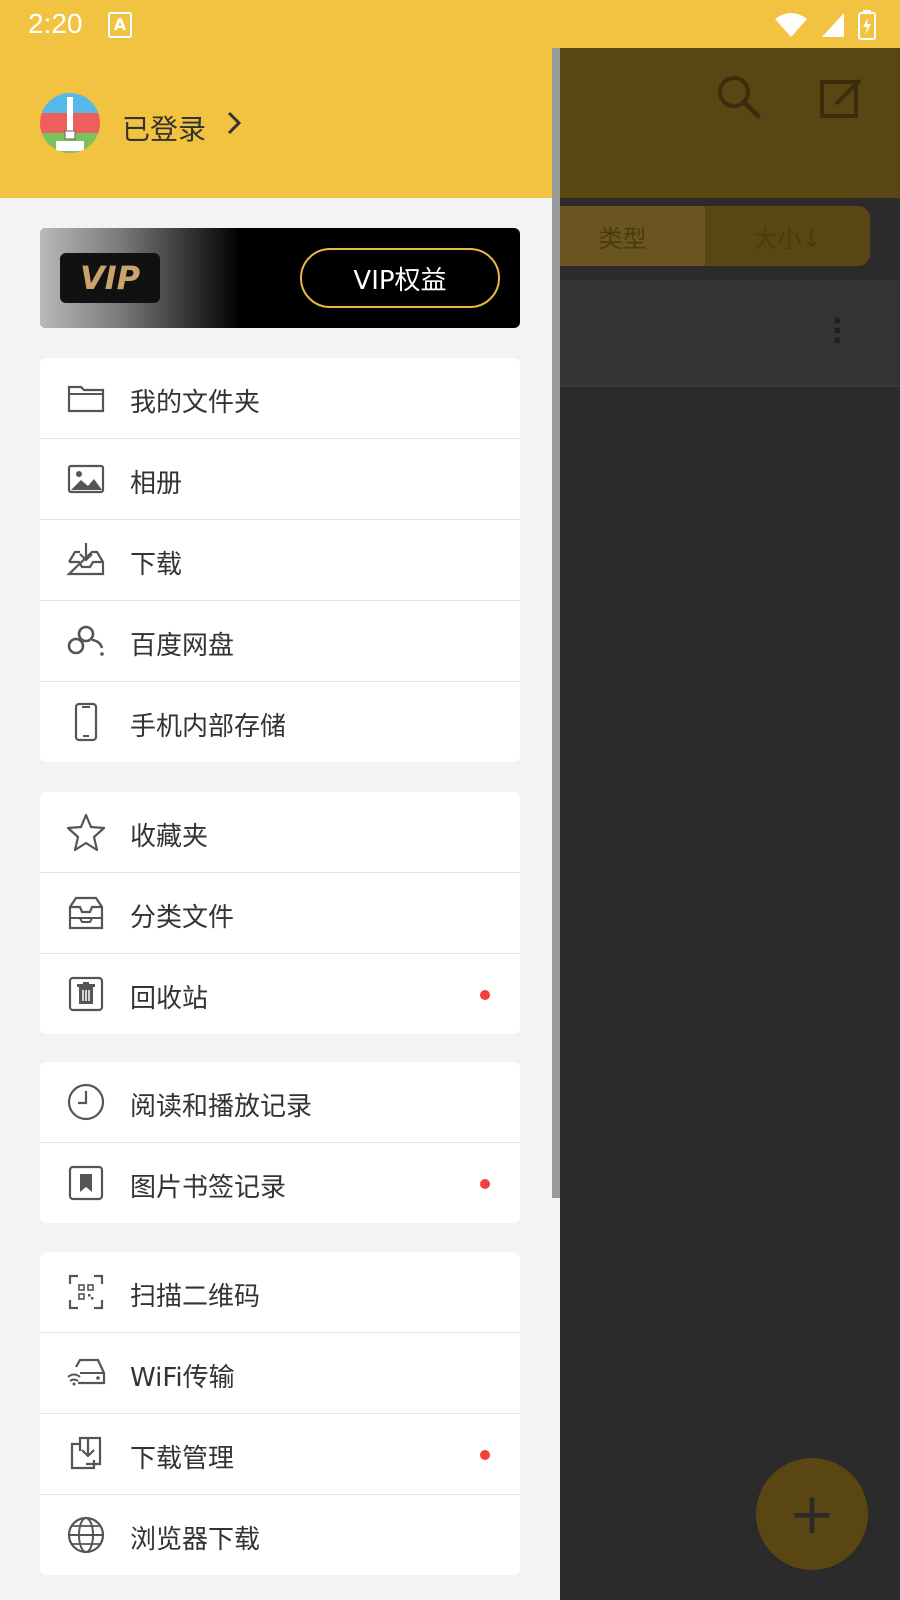 The width and height of the screenshot is (900, 1600). What do you see at coordinates (110, 278) in the screenshot?
I see `vip-badge: VIP` at bounding box center [110, 278].